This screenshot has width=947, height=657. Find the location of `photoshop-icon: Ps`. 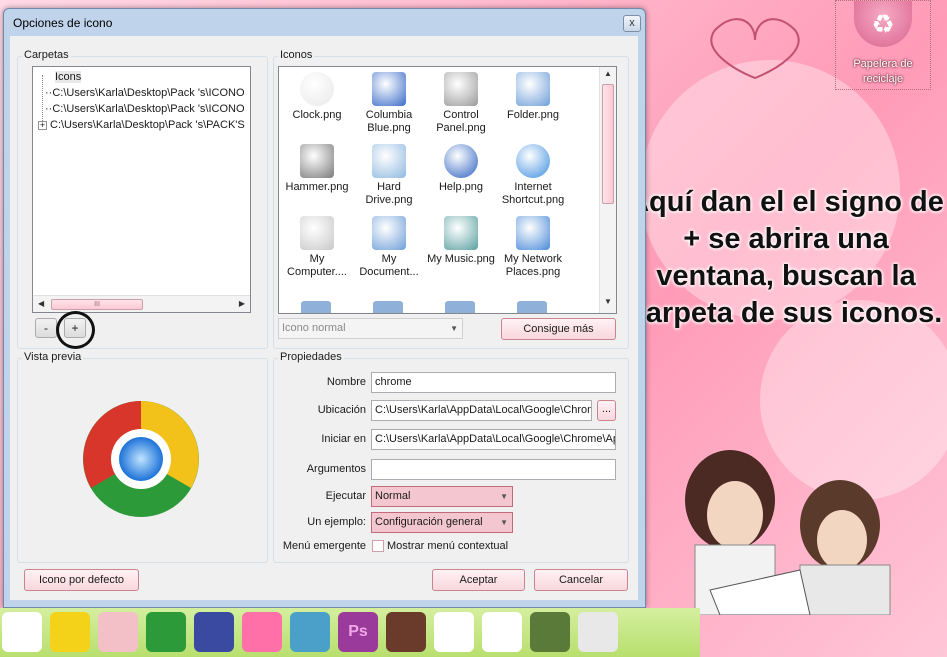

photoshop-icon: Ps is located at coordinates (358, 632).